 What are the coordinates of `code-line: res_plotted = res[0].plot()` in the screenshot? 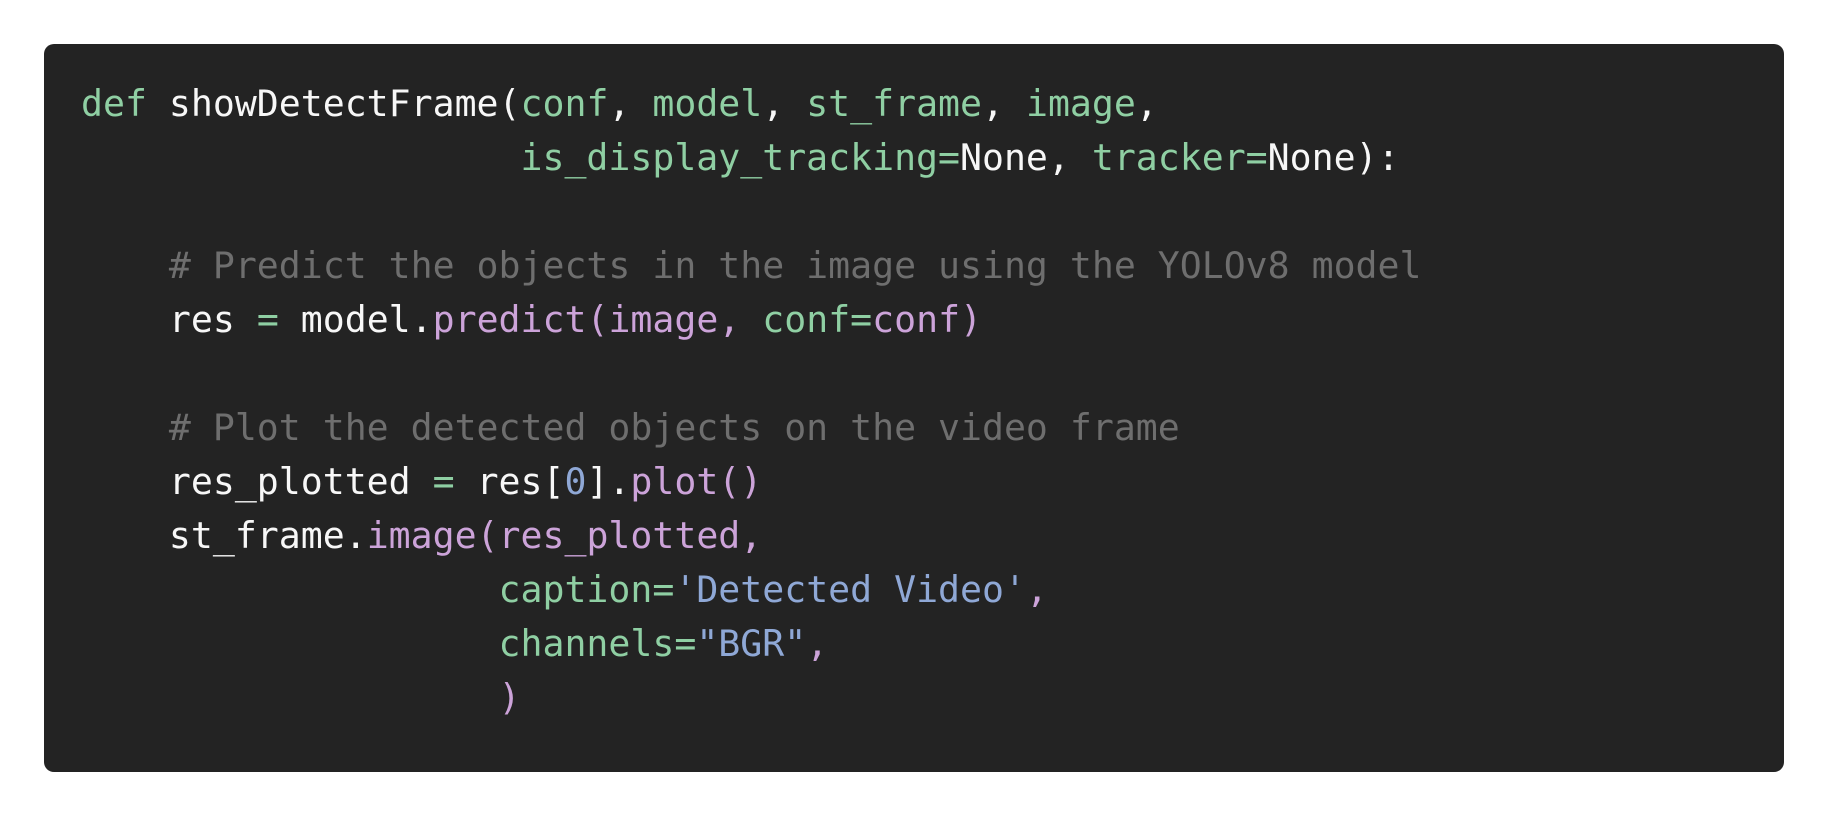 It's located at (751, 482).